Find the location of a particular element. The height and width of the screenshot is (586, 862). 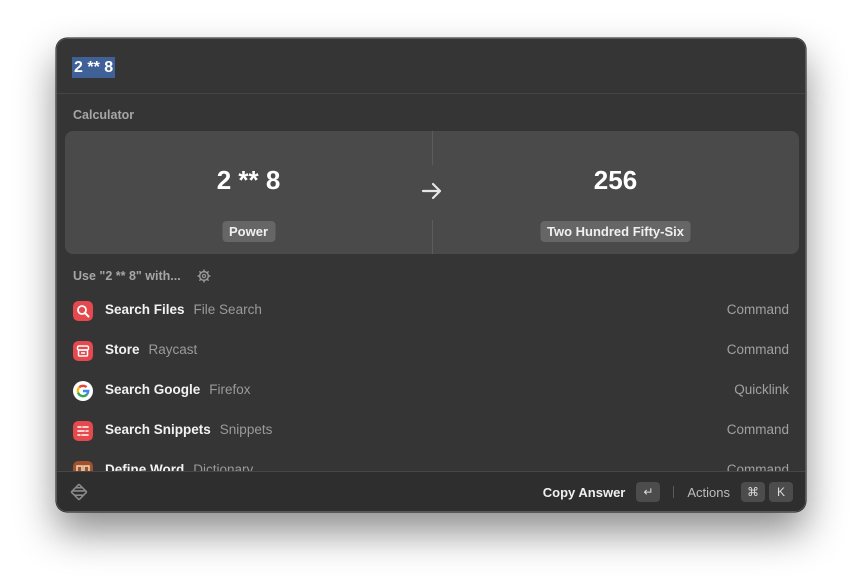

list-item-subtitle: Firefox is located at coordinates (230, 389).